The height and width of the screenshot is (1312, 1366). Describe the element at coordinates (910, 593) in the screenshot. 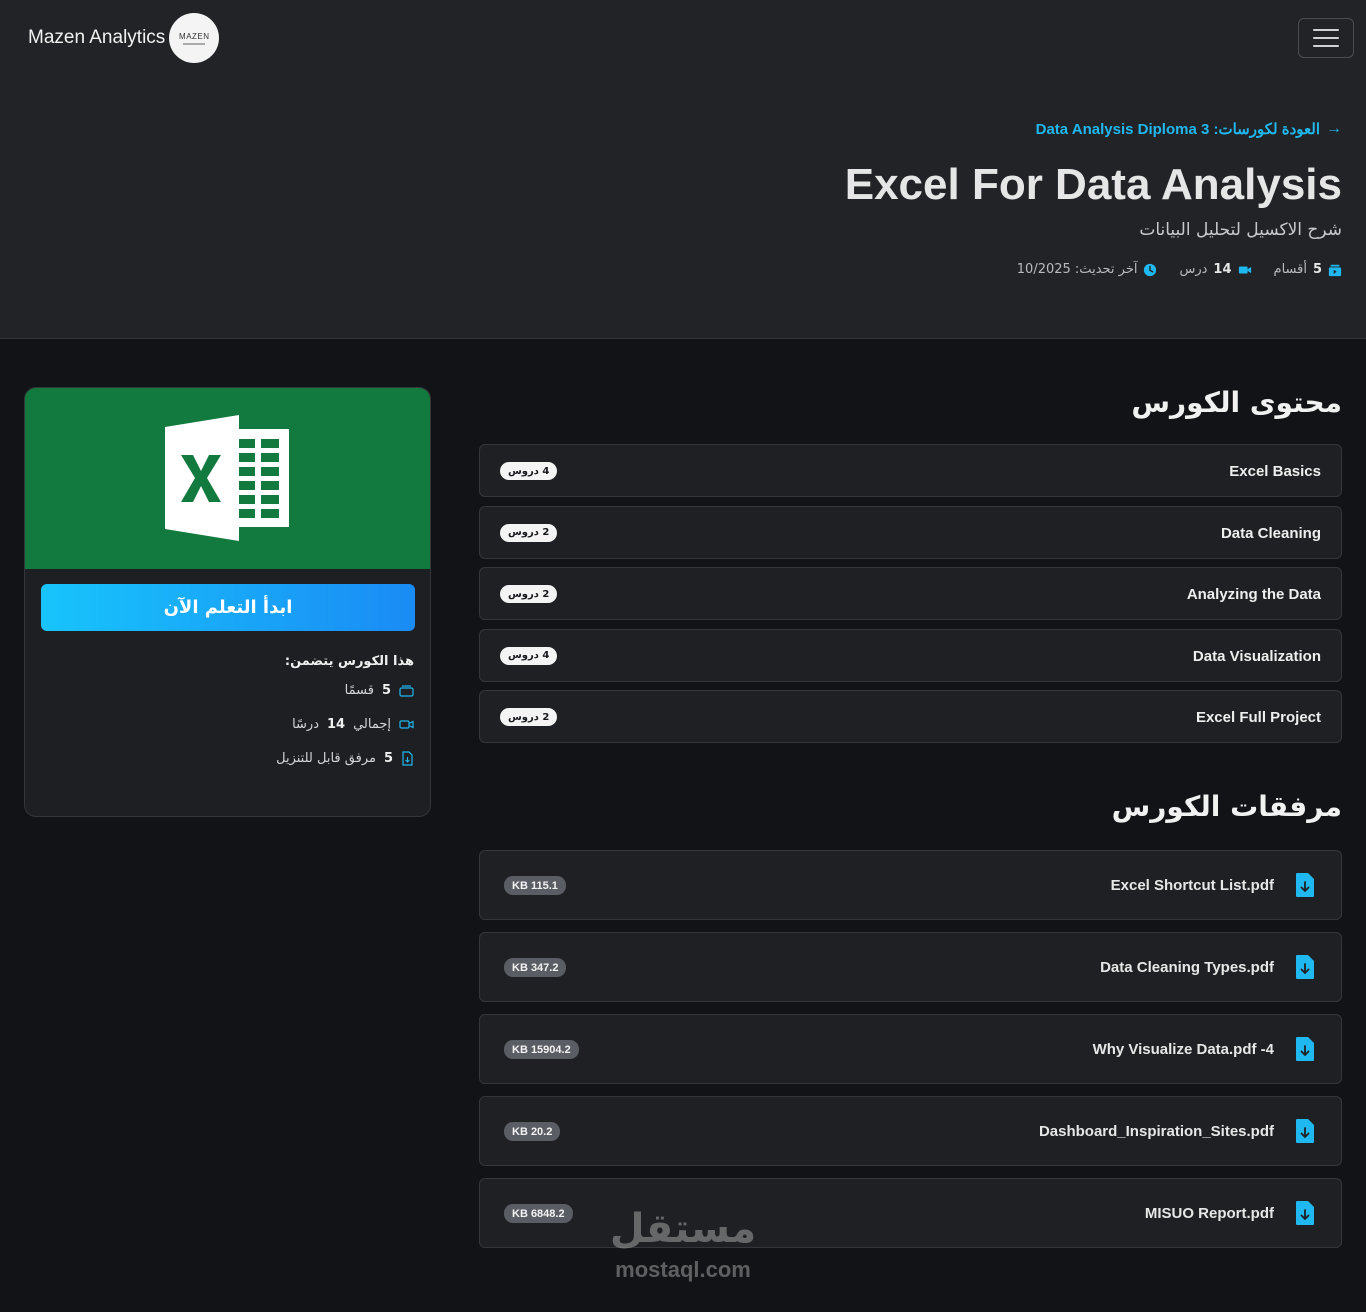

I see `module-item: Analyzing the Data 2 دروس` at that location.